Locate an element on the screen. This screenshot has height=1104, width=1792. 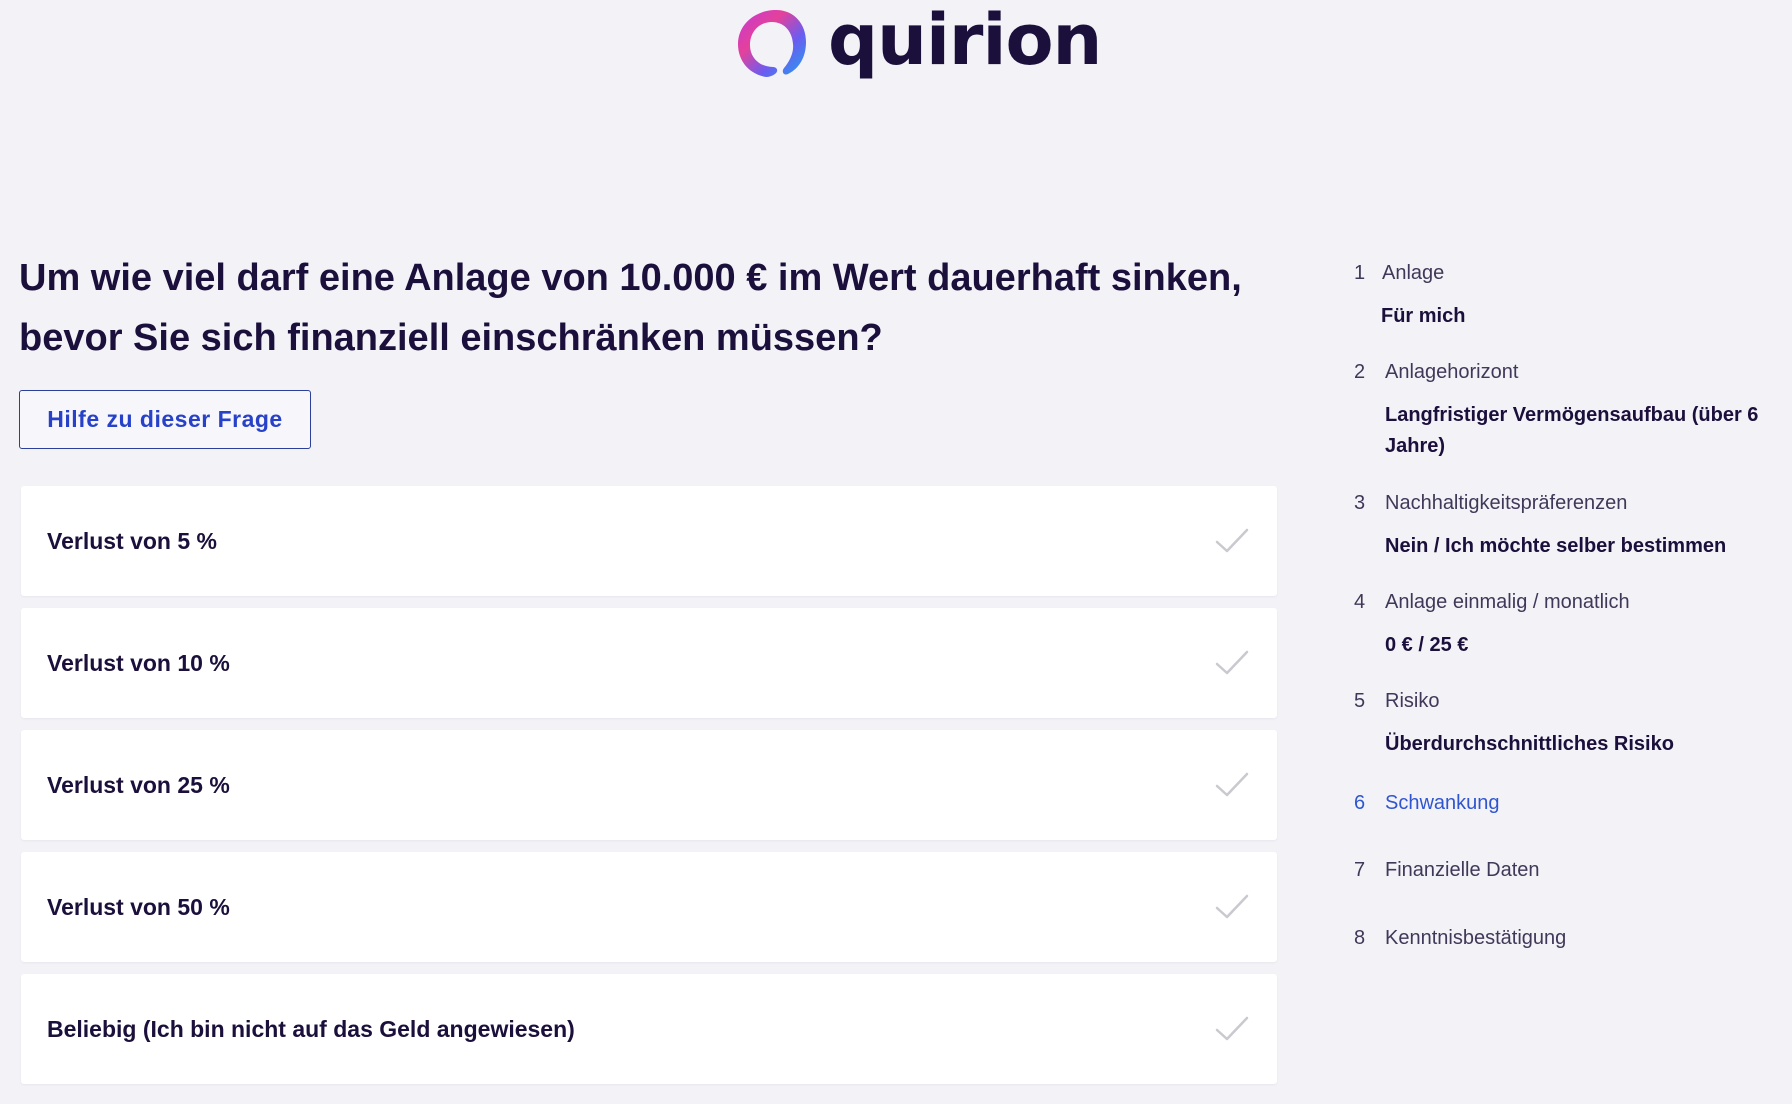
step-title: Anlage einmalig / monatlich is located at coordinates (1507, 602).